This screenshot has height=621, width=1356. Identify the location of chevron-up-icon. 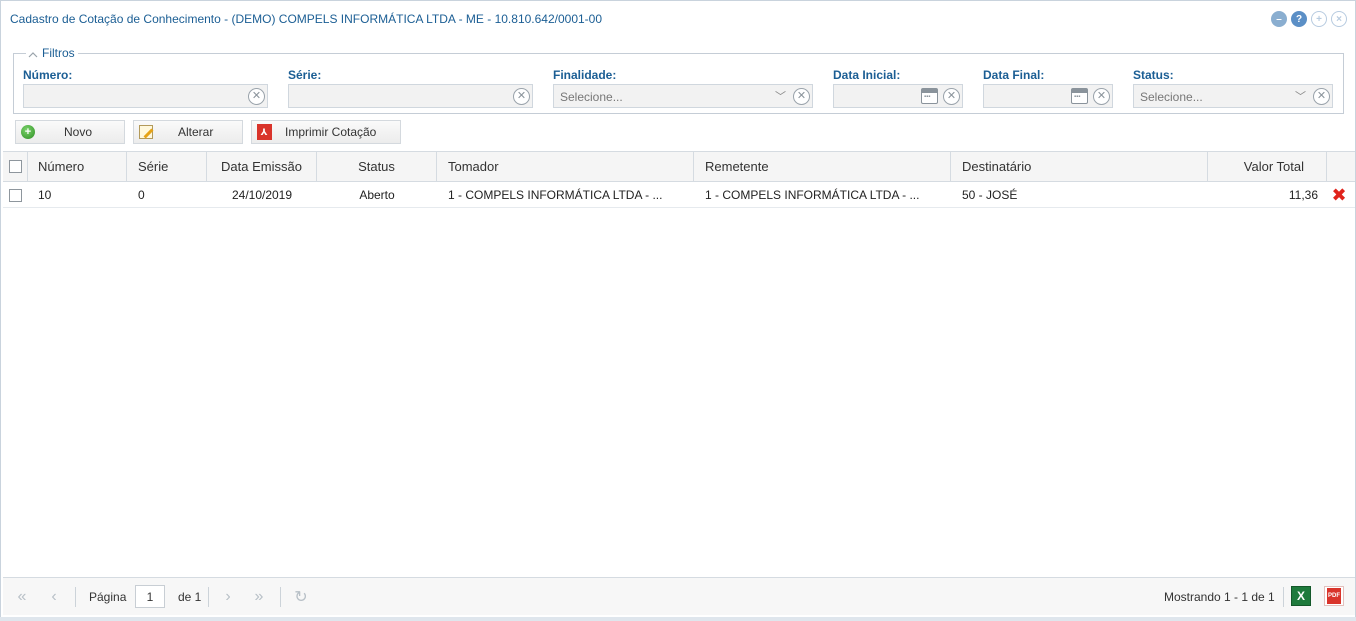
(33, 55).